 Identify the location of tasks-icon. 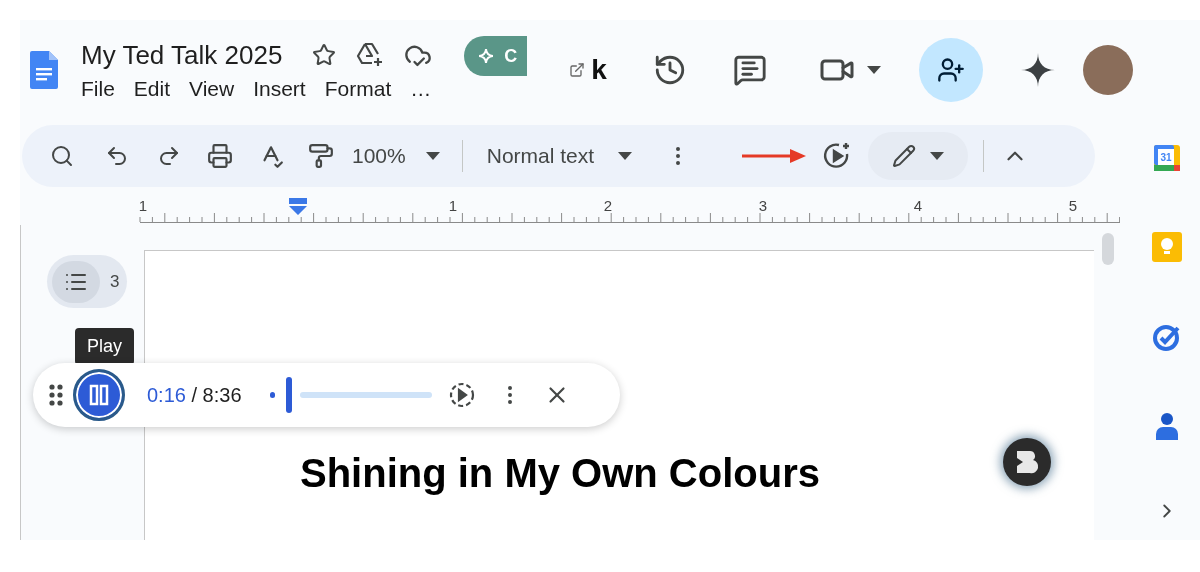
(1167, 337).